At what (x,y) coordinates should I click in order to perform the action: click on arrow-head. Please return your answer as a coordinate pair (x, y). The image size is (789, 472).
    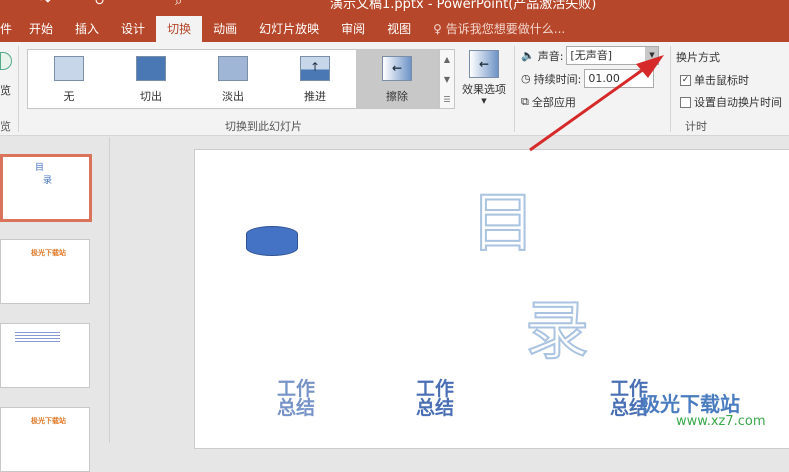
    Looking at the image, I should click on (650, 66).